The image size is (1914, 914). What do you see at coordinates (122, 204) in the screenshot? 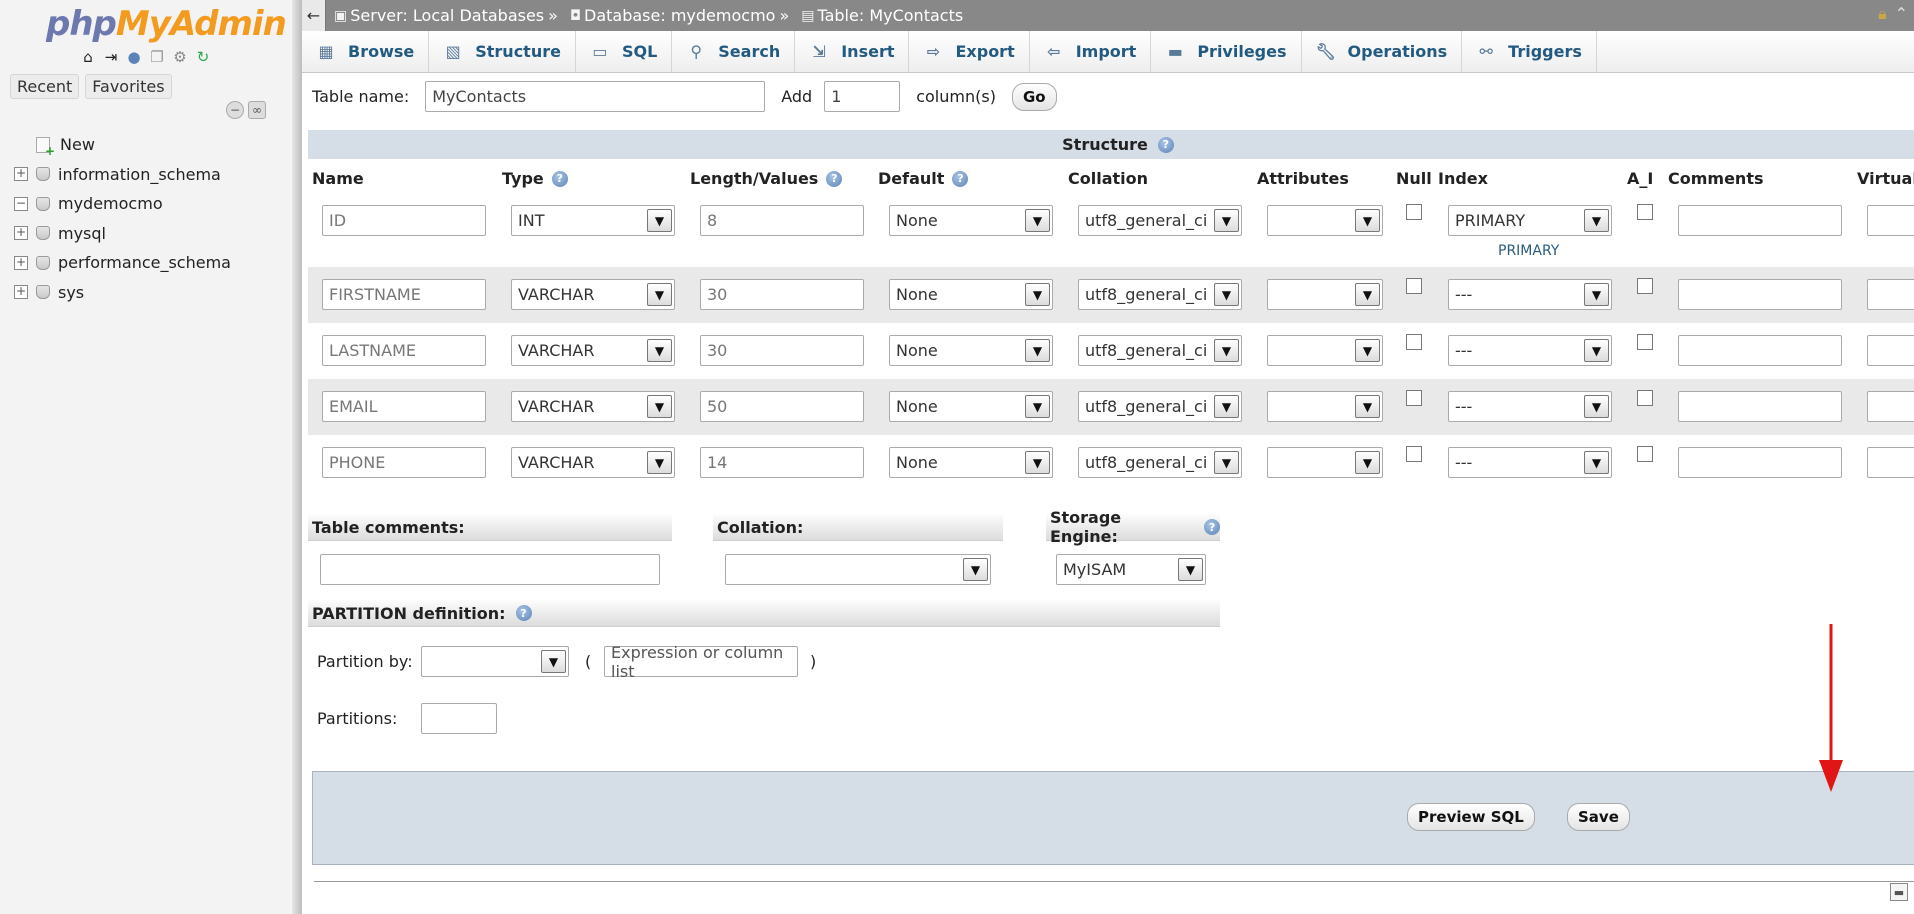
I see `tree-item-mydemocmo: − mydemocmo` at bounding box center [122, 204].